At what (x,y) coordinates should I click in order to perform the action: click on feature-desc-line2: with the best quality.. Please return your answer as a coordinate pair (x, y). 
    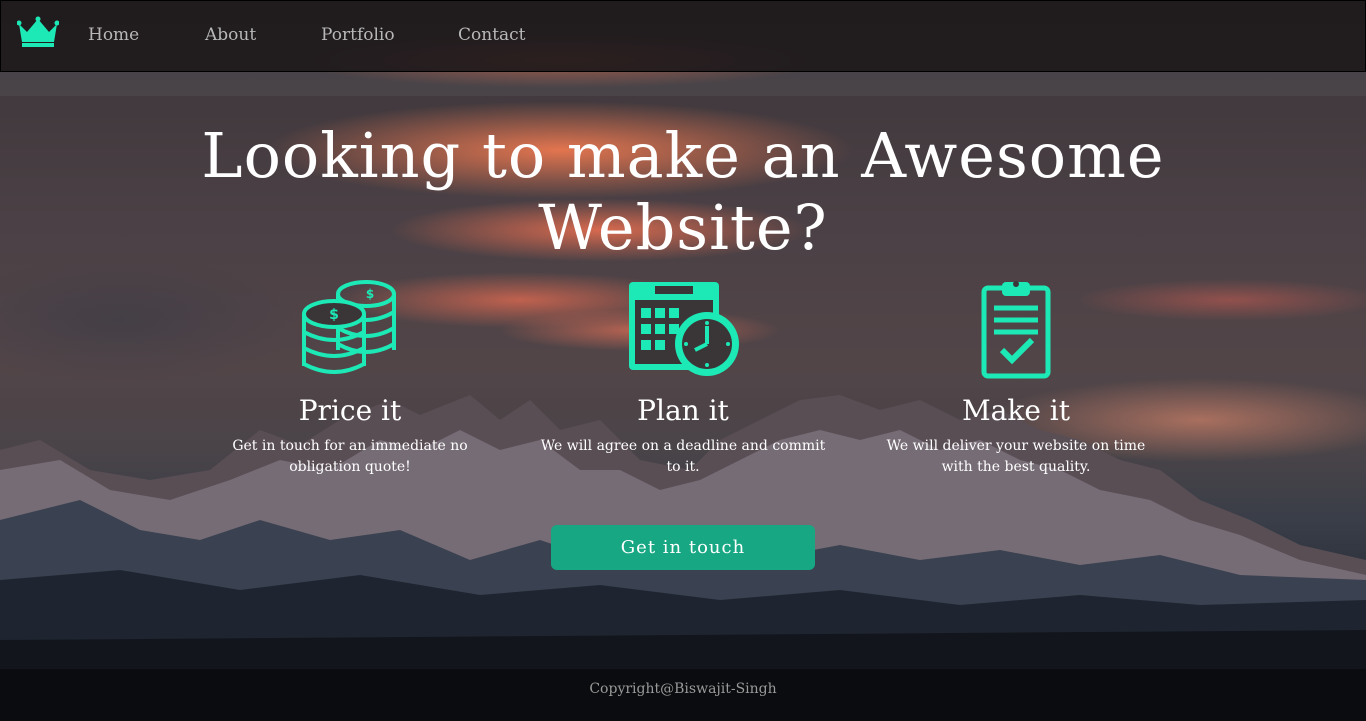
    Looking at the image, I should click on (1016, 467).